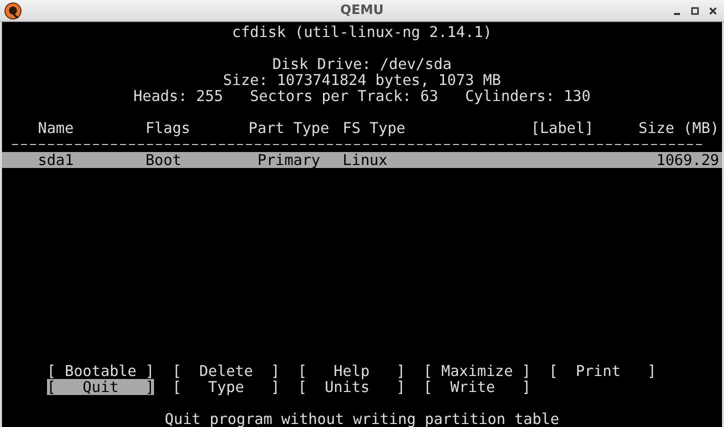 The image size is (724, 427). I want to click on disk-size-text: Size: 1073741824 bytes, 1073 MB, so click(362, 80).